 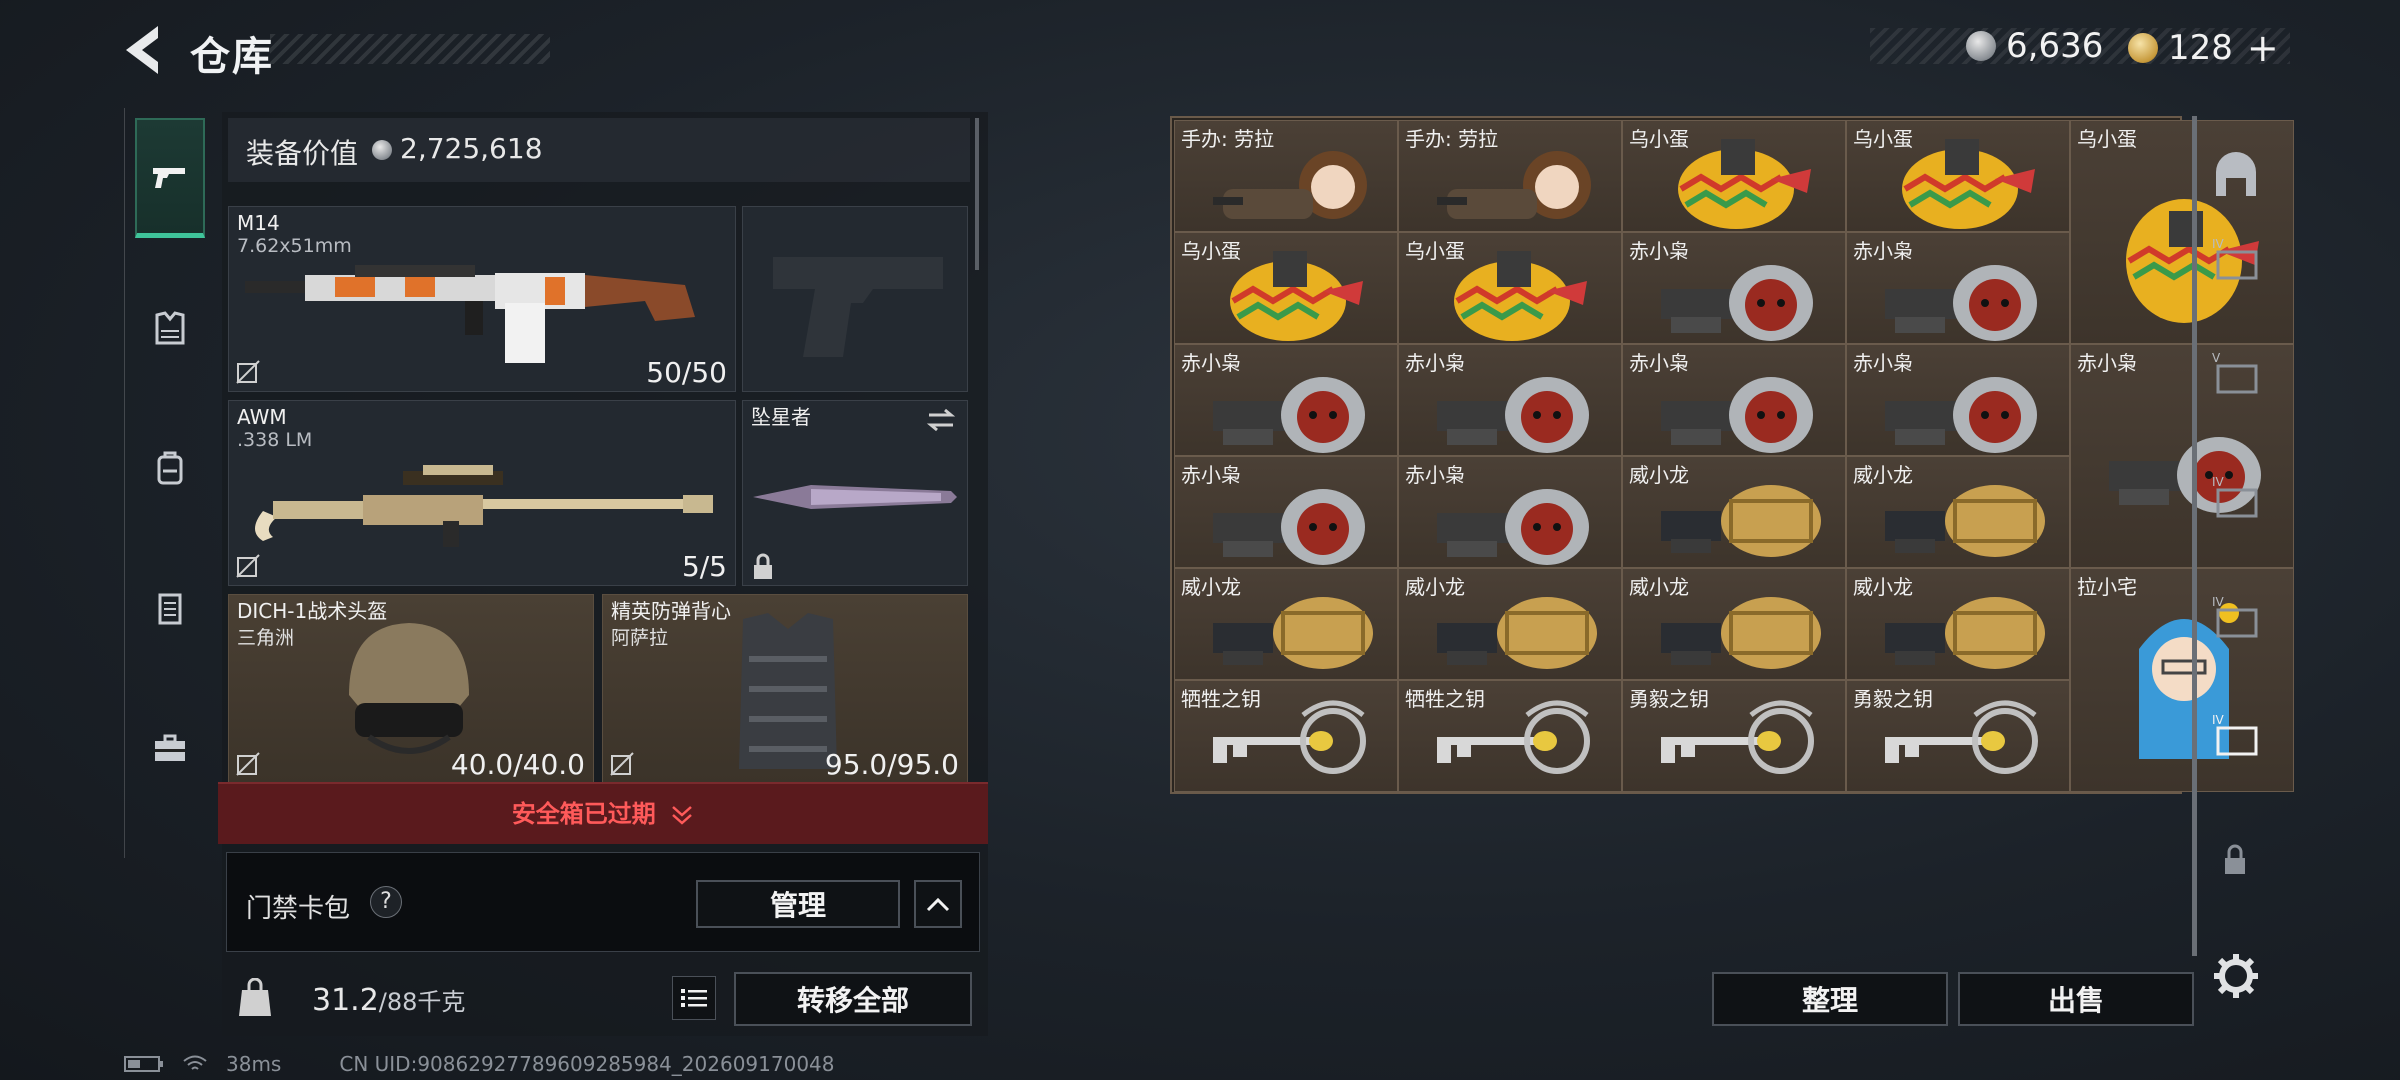 I want to click on category-nav, so click(x=167, y=483).